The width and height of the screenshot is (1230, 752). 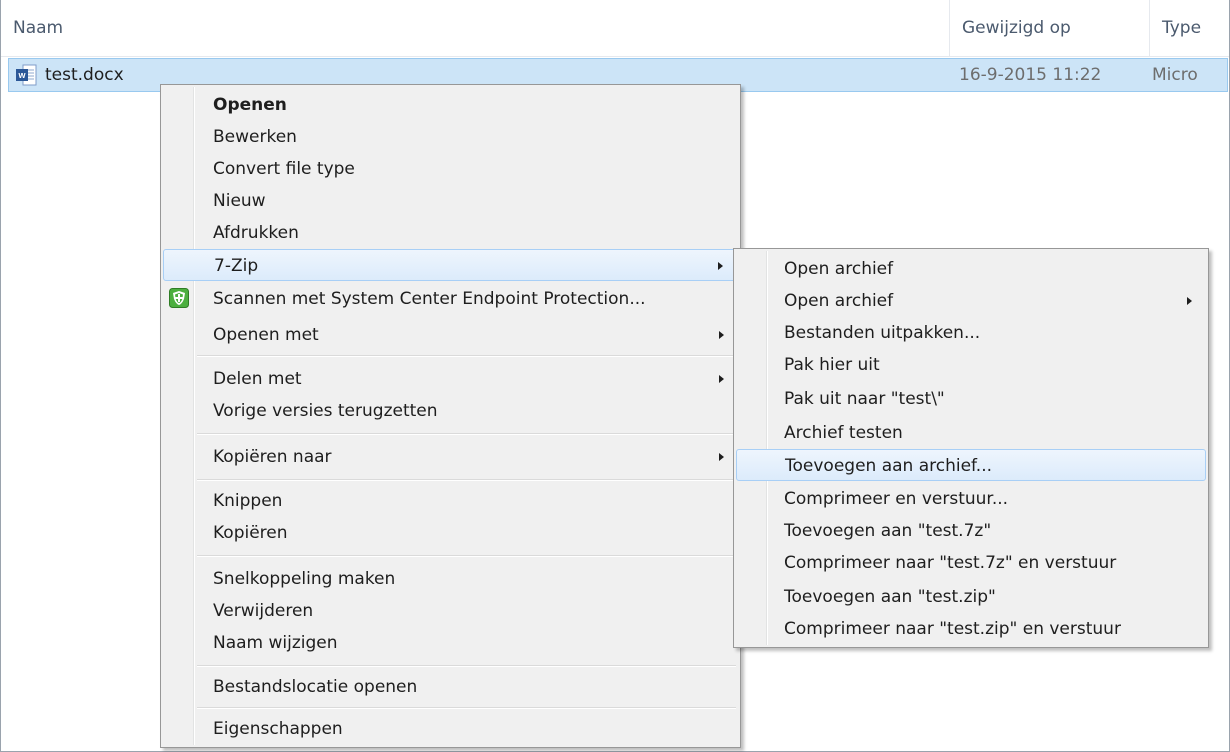 I want to click on menu-item-copy: Kopiëren, so click(x=450, y=533).